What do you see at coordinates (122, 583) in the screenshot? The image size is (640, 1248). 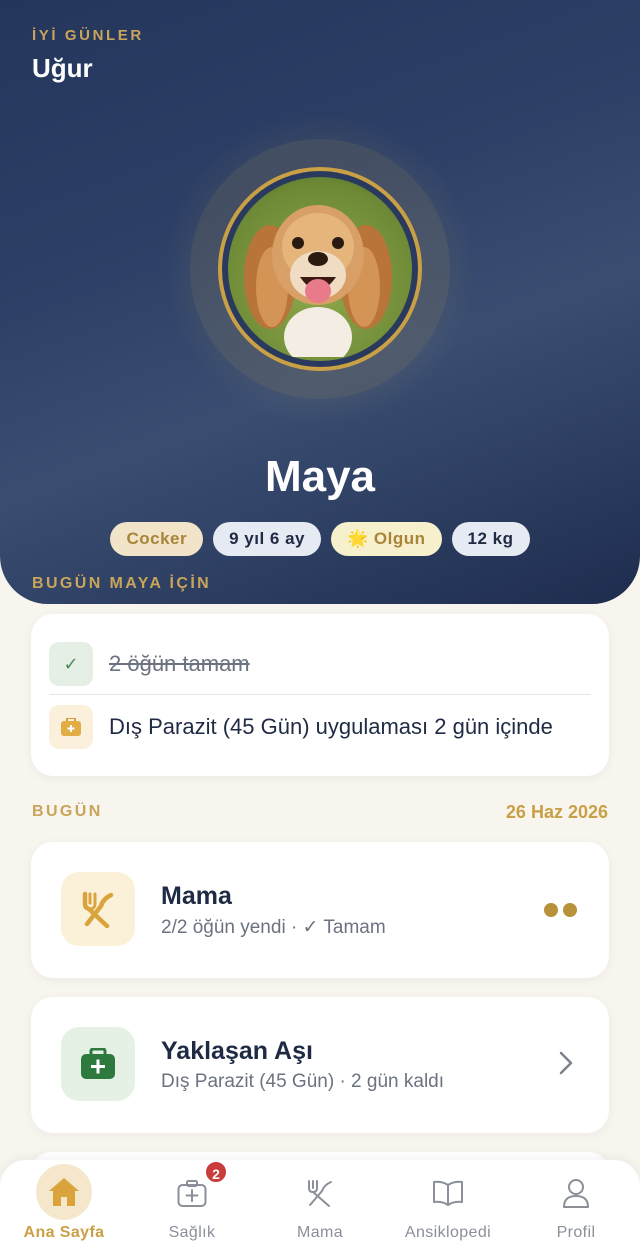 I see `today-for-pet-label: BUGÜN MAYA İÇİN` at bounding box center [122, 583].